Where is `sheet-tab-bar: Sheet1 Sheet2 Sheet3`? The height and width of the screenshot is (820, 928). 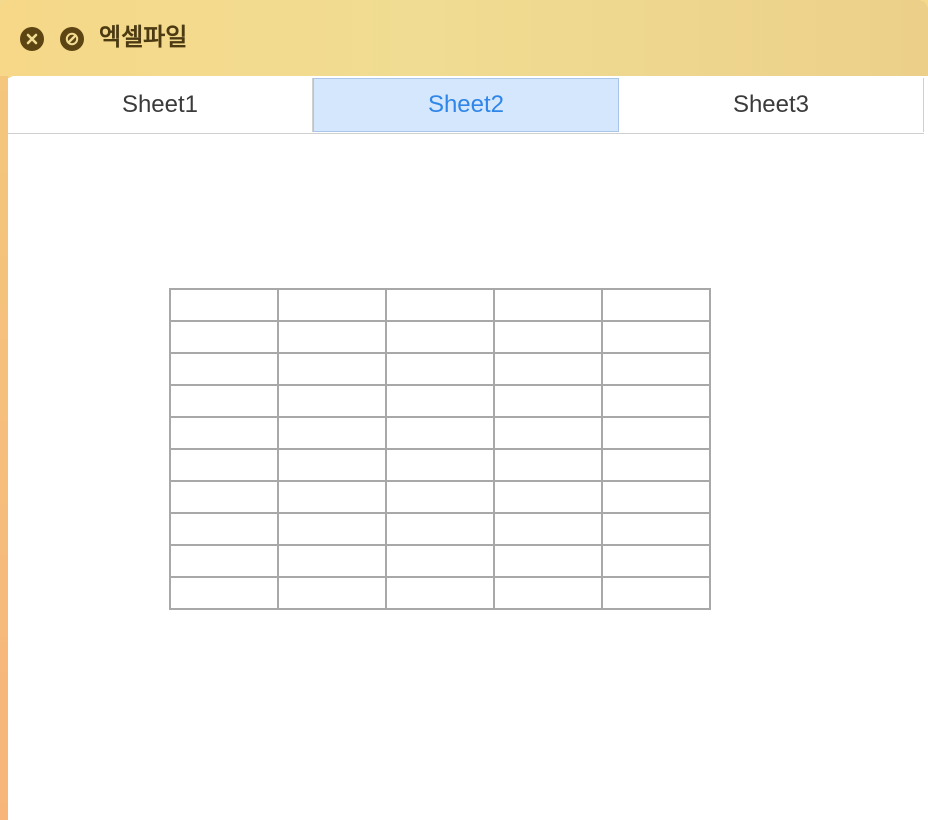
sheet-tab-bar: Sheet1 Sheet2 Sheet3 is located at coordinates (466, 106).